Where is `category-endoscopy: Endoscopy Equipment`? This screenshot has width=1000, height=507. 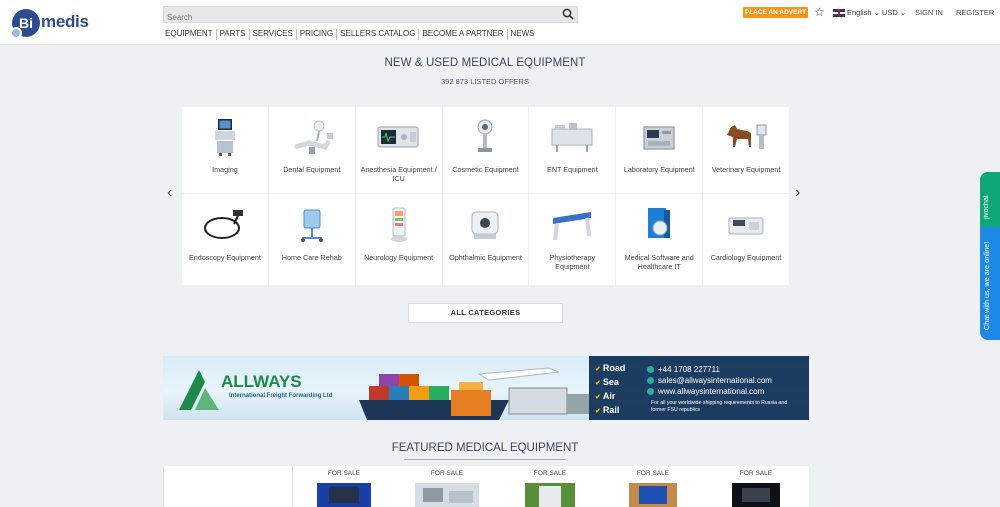
category-endoscopy: Endoscopy Equipment is located at coordinates (225, 239).